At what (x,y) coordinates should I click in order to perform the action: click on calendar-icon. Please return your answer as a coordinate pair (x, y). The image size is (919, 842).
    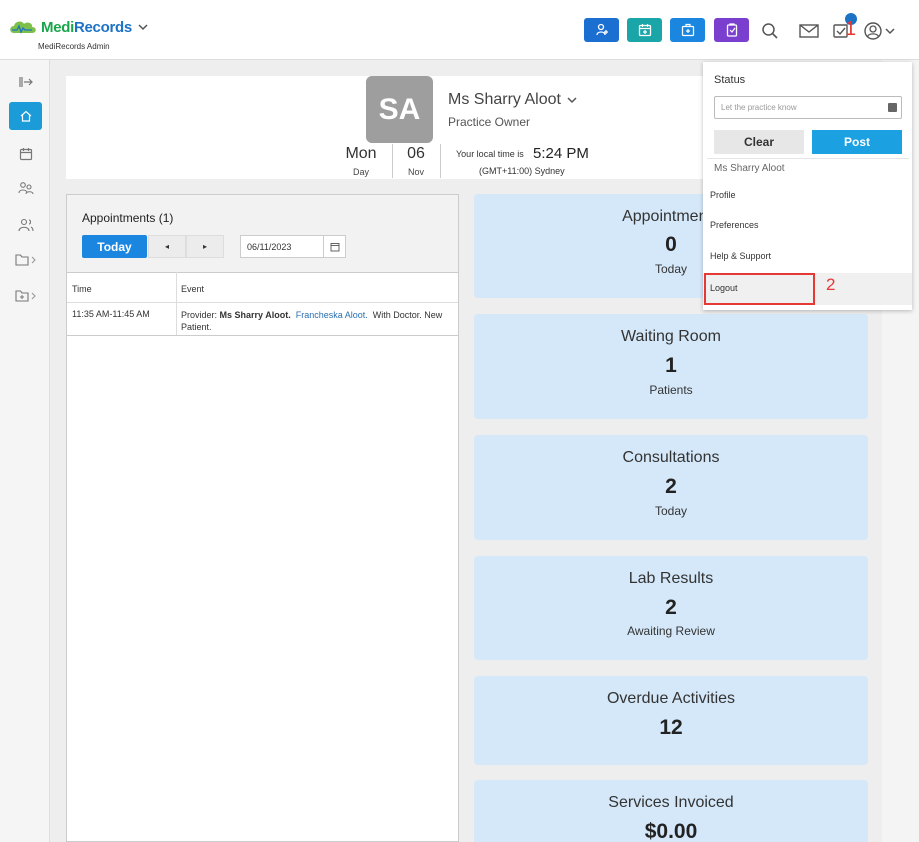
    Looking at the image, I should click on (25, 154).